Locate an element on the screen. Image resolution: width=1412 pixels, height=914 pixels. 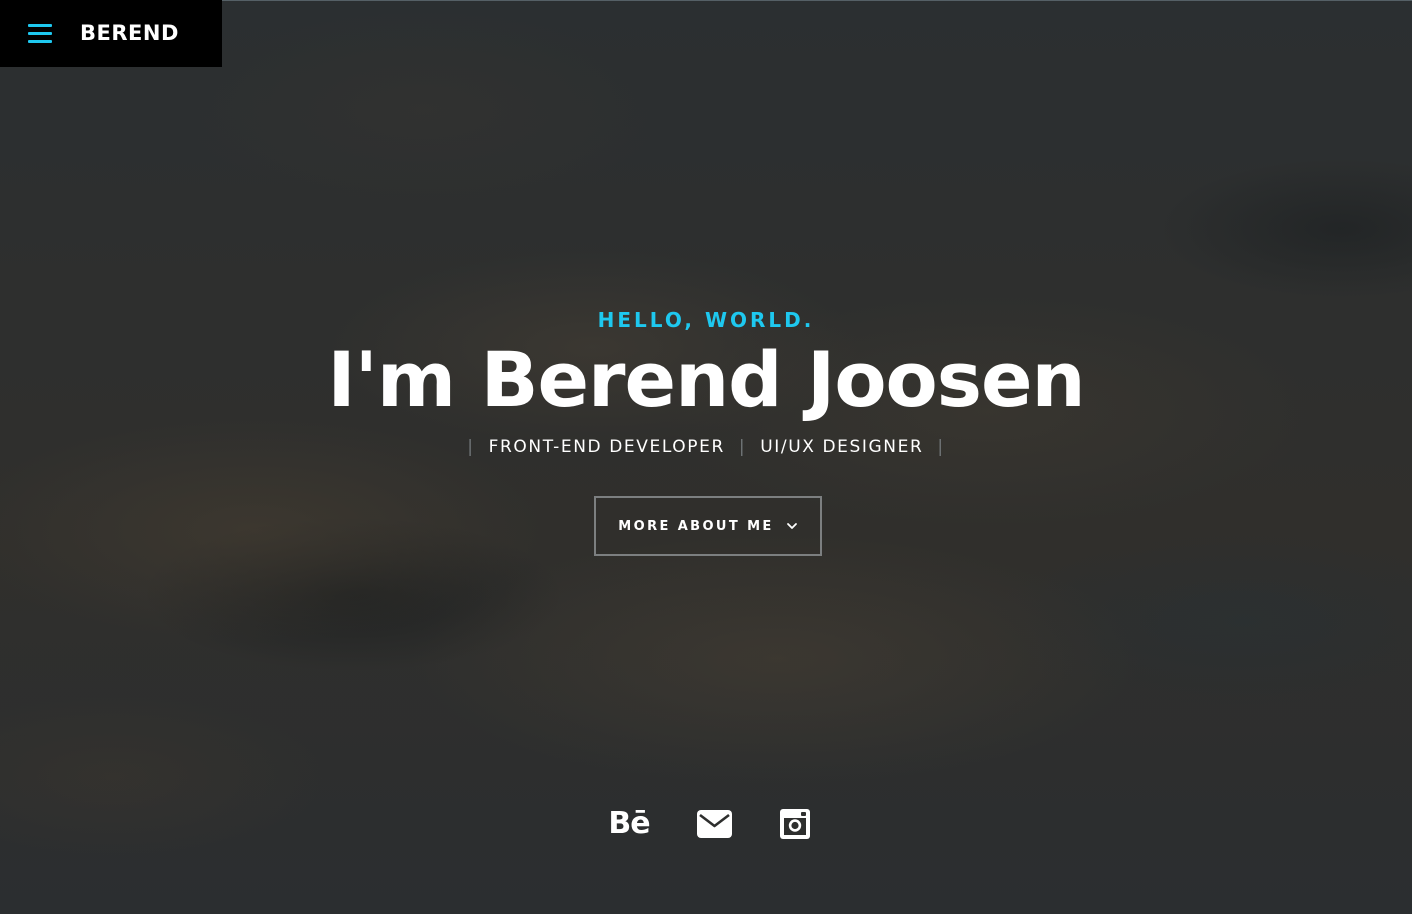
instagram-icon is located at coordinates (795, 824).